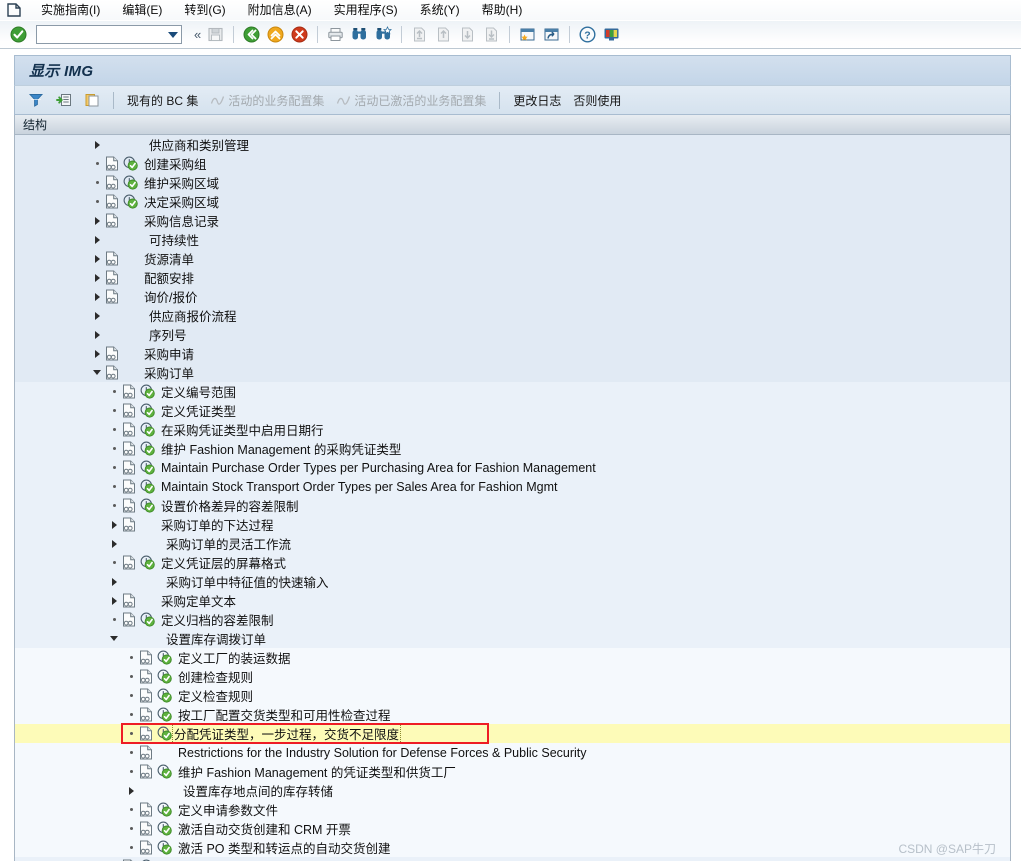 The height and width of the screenshot is (866, 1021). Describe the element at coordinates (512, 144) in the screenshot. I see `tree-row: 供应商和类别管理` at that location.